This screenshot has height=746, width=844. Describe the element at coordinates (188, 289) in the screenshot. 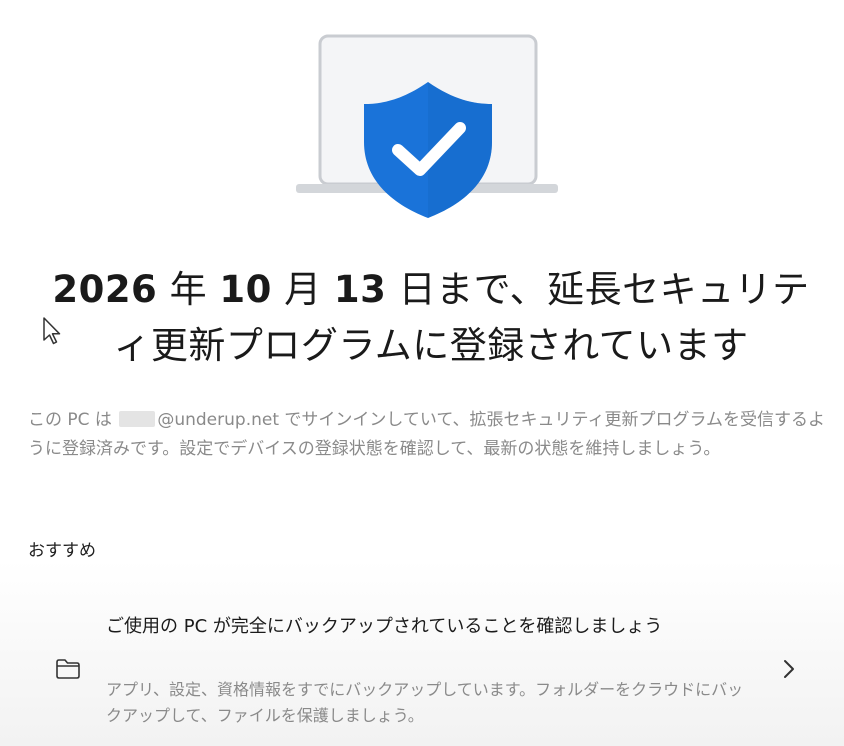

I see `title-year-unit: 年` at that location.